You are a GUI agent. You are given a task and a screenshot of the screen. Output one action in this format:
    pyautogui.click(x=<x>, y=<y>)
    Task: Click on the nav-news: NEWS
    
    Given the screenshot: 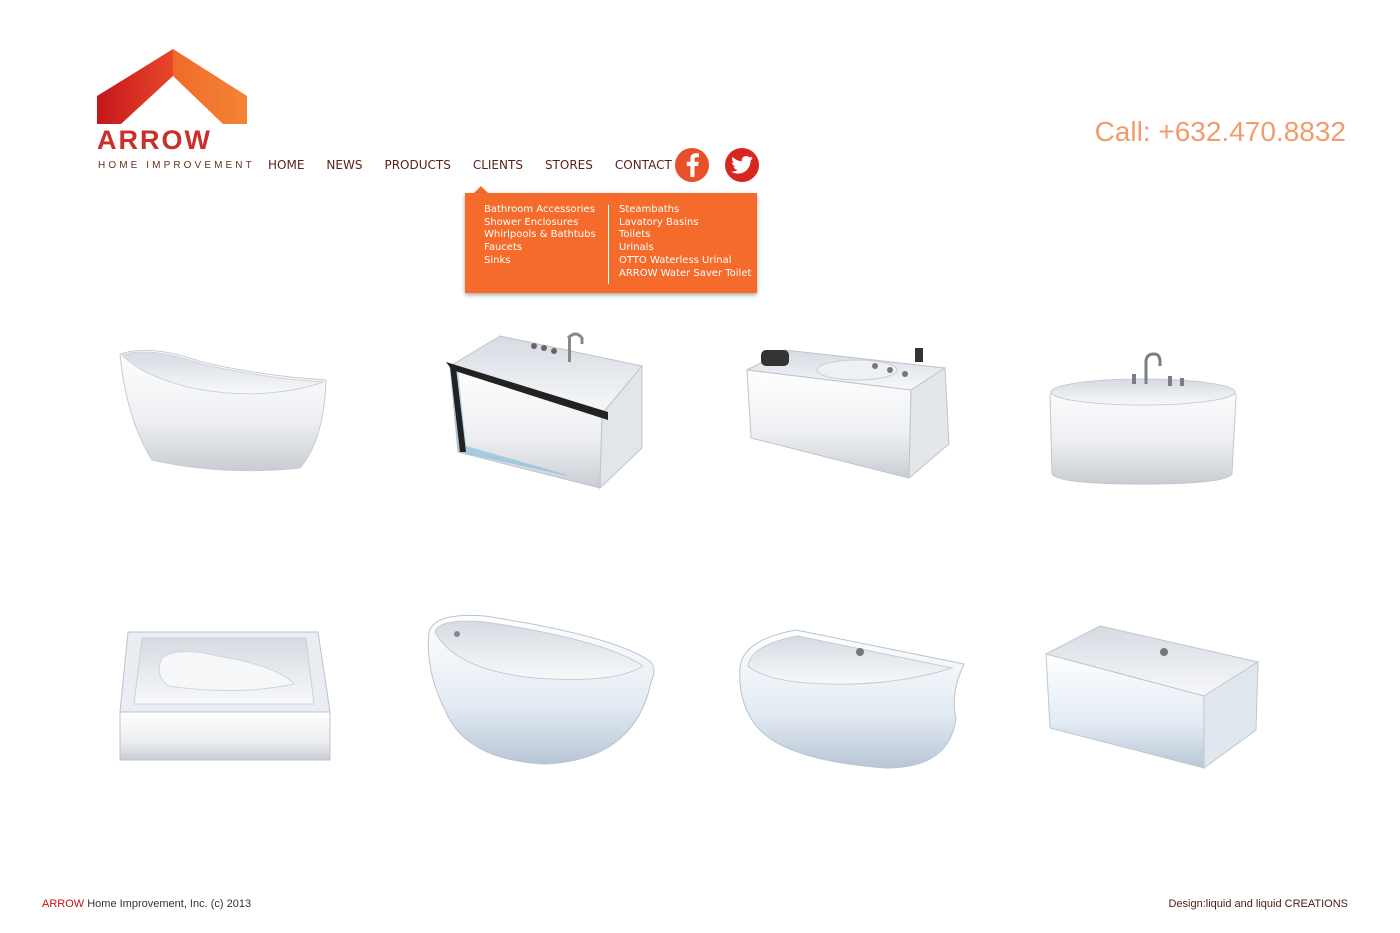 What is the action you would take?
    pyautogui.click(x=344, y=165)
    